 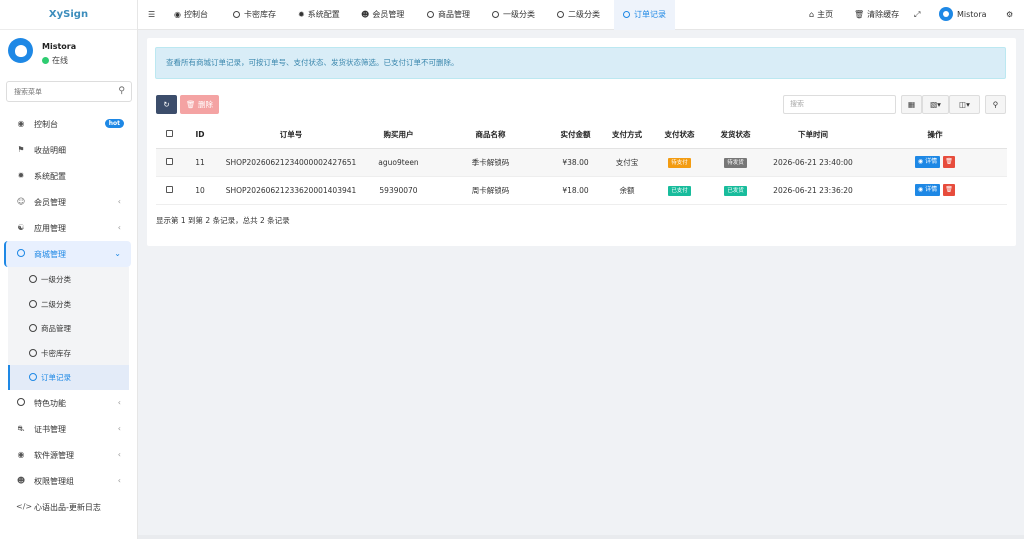 What do you see at coordinates (117, 253) in the screenshot?
I see `chevron-down-icon: ⌄` at bounding box center [117, 253].